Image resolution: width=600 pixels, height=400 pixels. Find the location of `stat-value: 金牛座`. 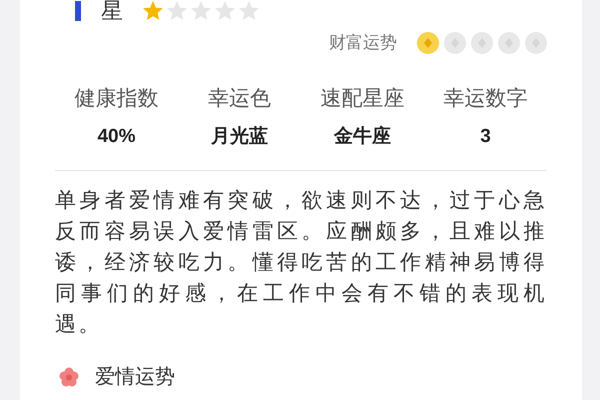

stat-value: 金牛座 is located at coordinates (362, 136).